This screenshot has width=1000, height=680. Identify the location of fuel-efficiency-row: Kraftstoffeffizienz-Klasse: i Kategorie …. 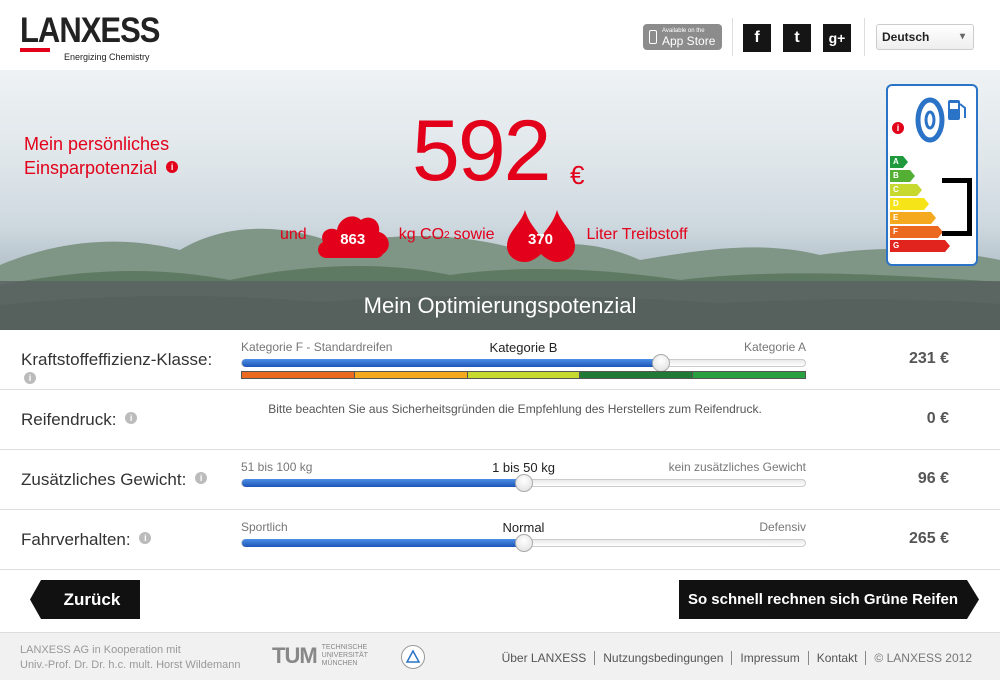
(500, 360).